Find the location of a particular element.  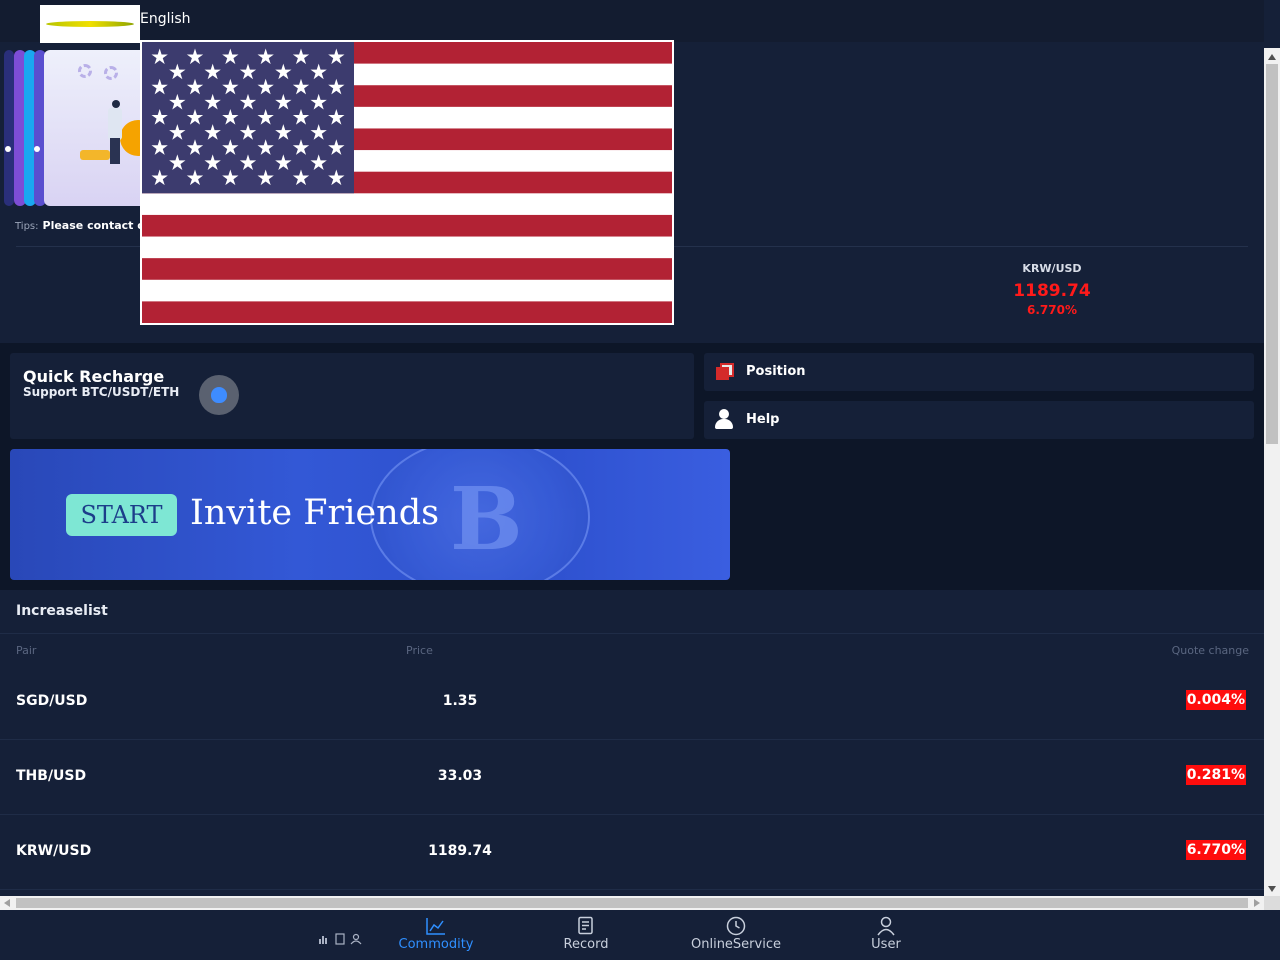

help-user-icon is located at coordinates (725, 420).